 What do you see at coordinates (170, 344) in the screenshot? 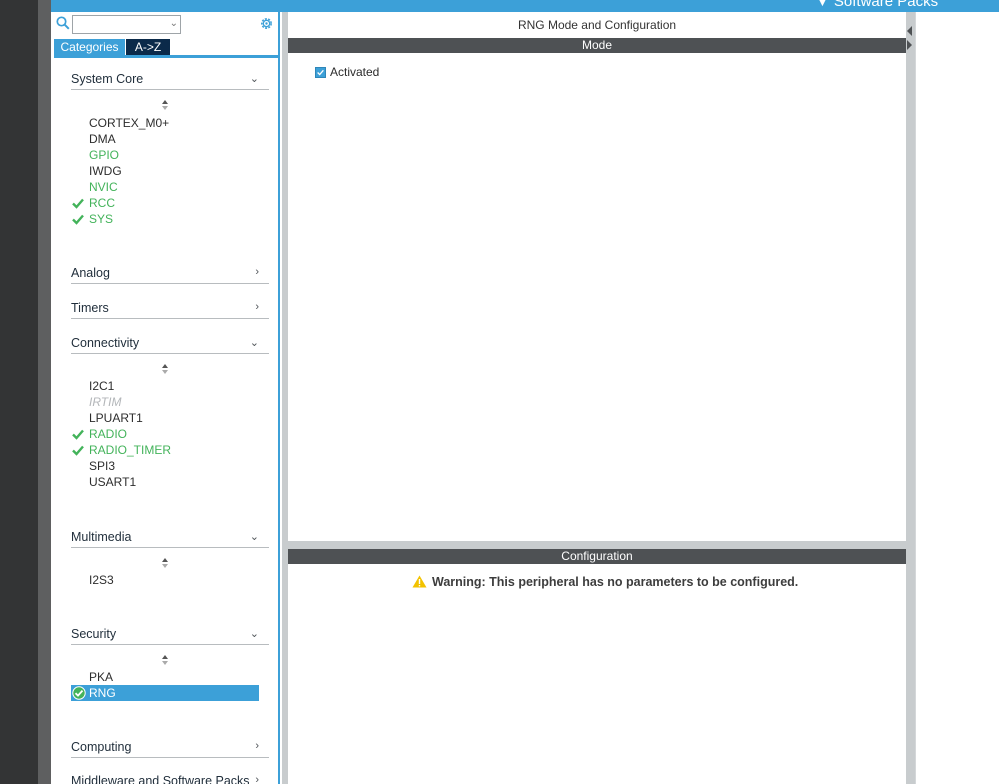
I see `category-connectivity: Connectivity ⌄` at bounding box center [170, 344].